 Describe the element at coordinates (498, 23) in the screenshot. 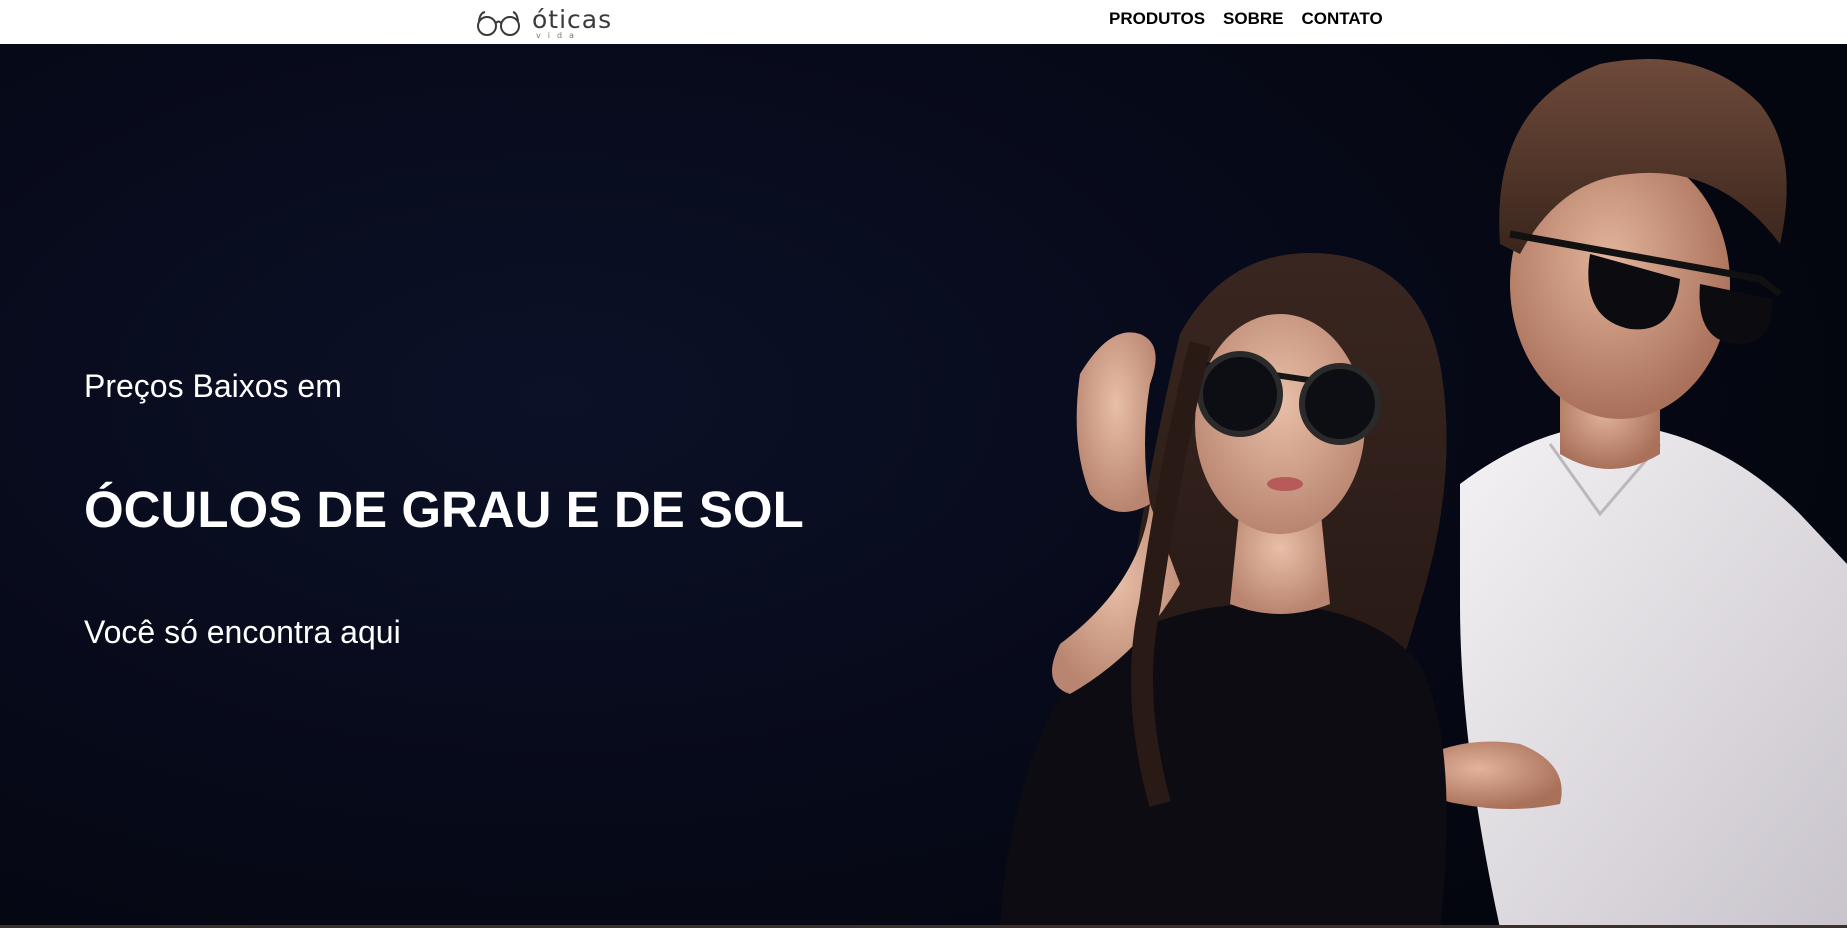

I see `glasses-logo-icon` at that location.